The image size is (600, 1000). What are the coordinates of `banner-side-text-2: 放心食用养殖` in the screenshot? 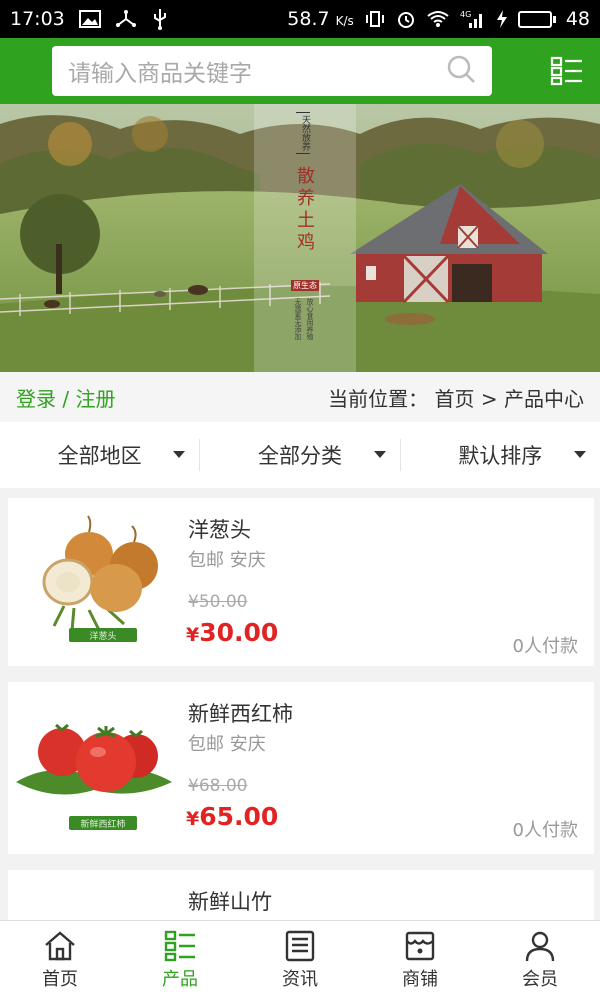 It's located at (310, 319).